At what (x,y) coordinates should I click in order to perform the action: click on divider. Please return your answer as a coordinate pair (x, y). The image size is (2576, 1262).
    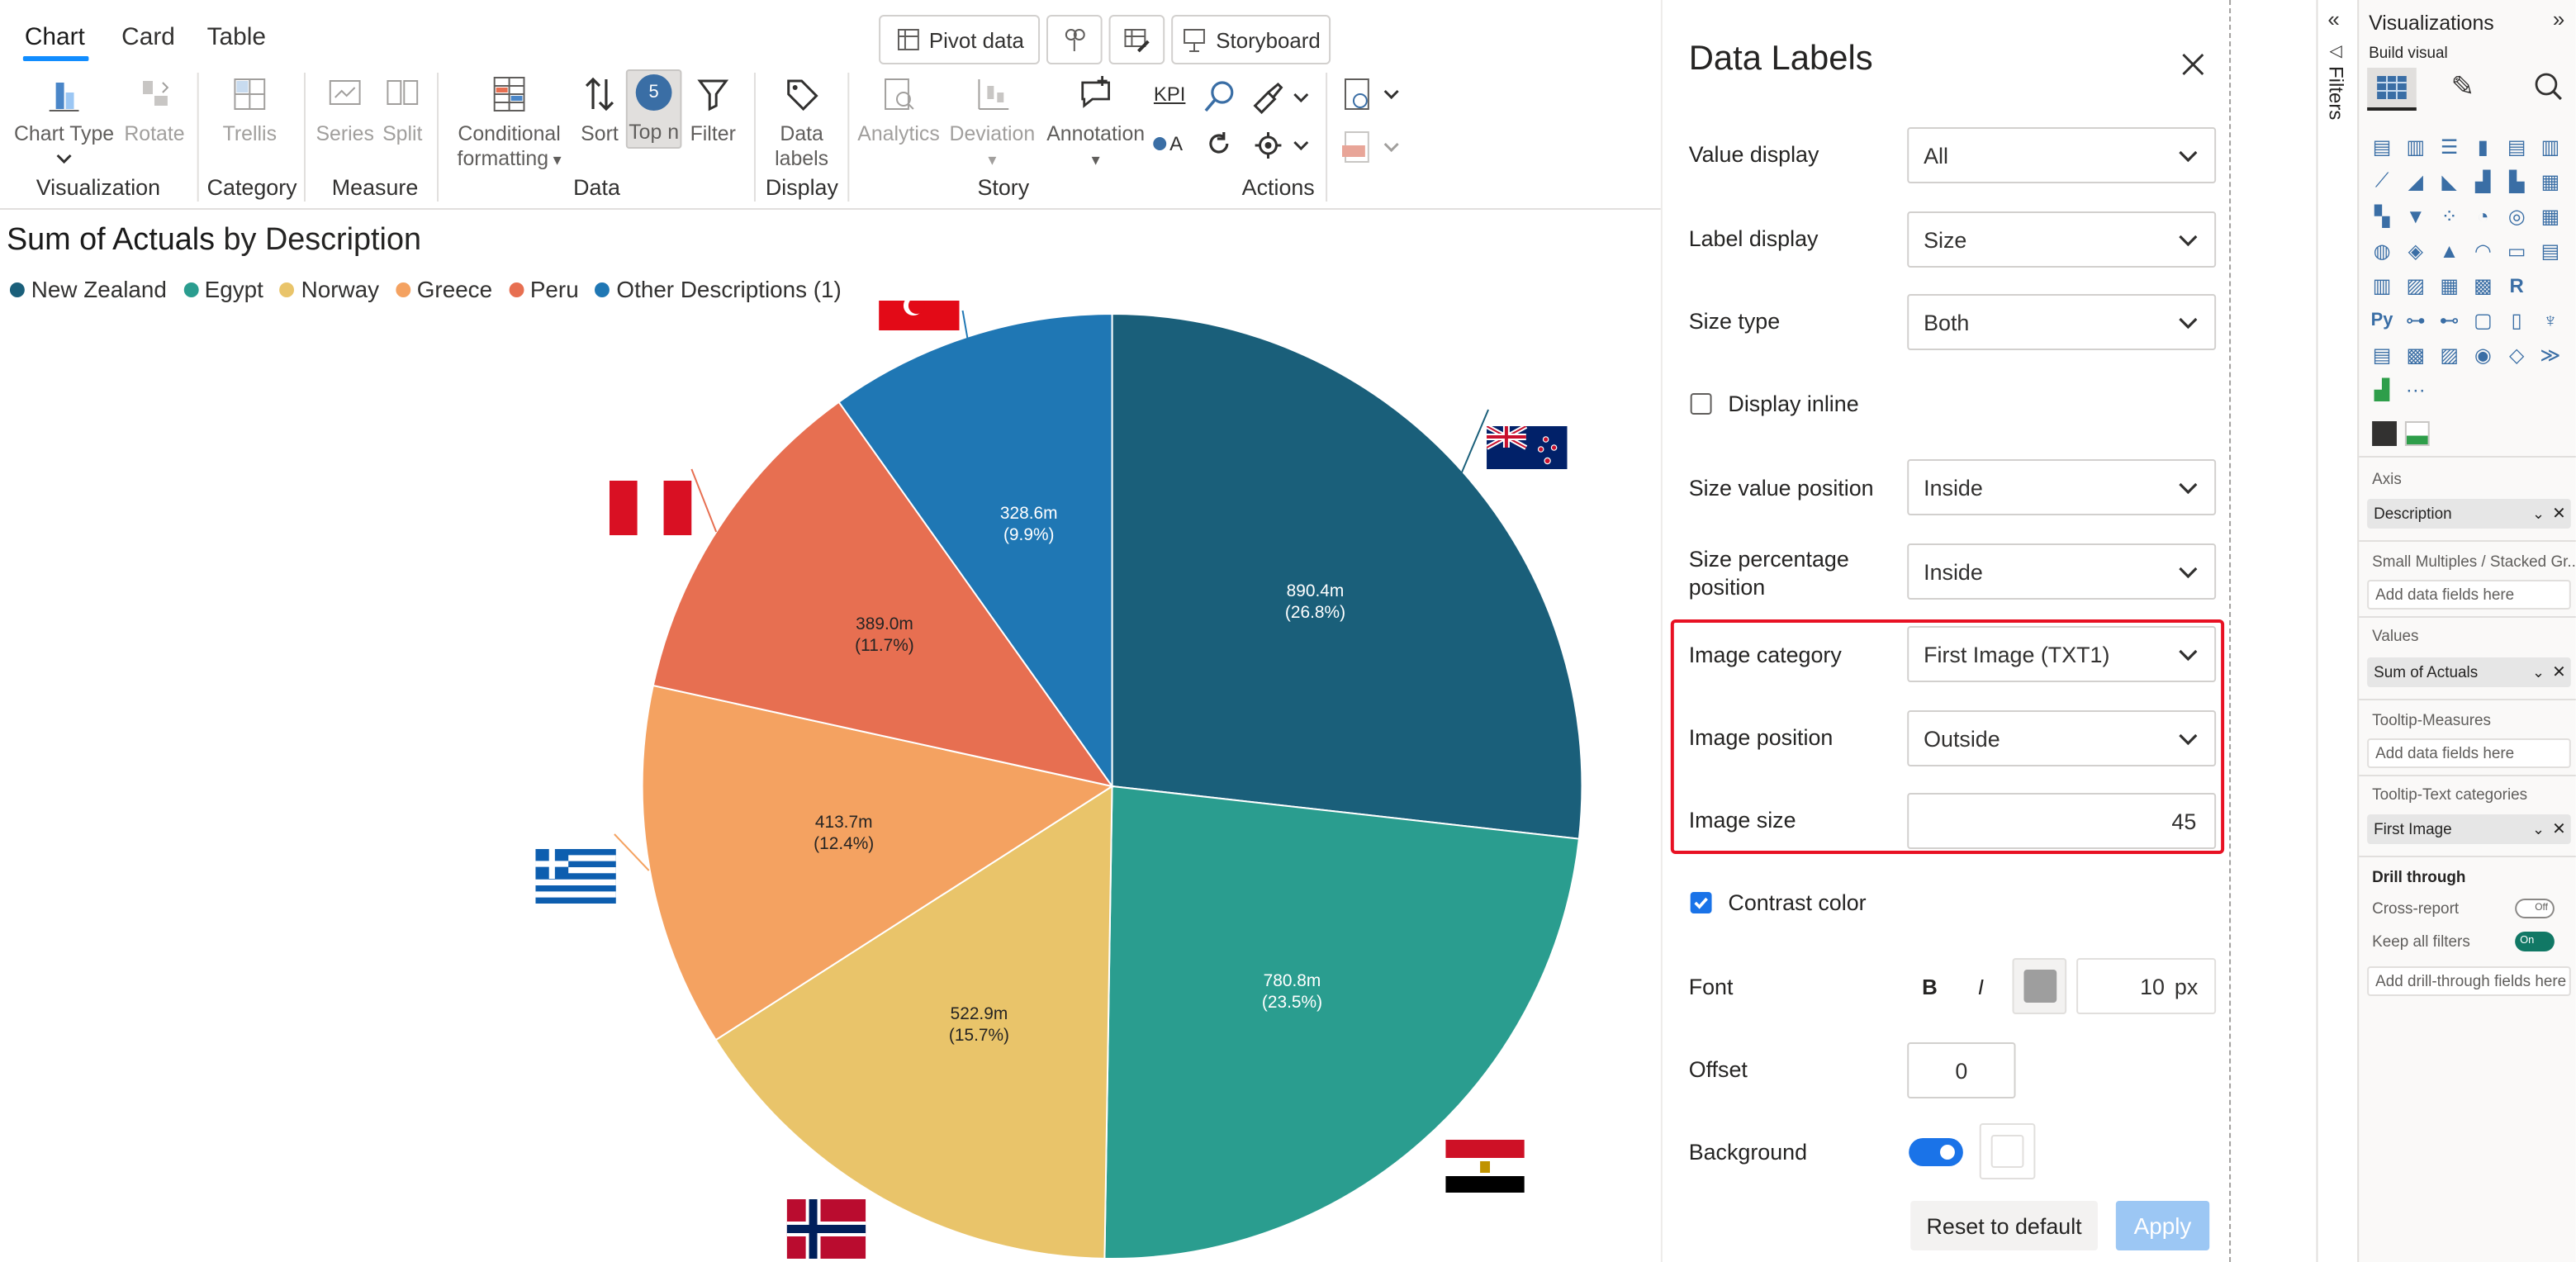
    Looking at the image, I should click on (2467, 457).